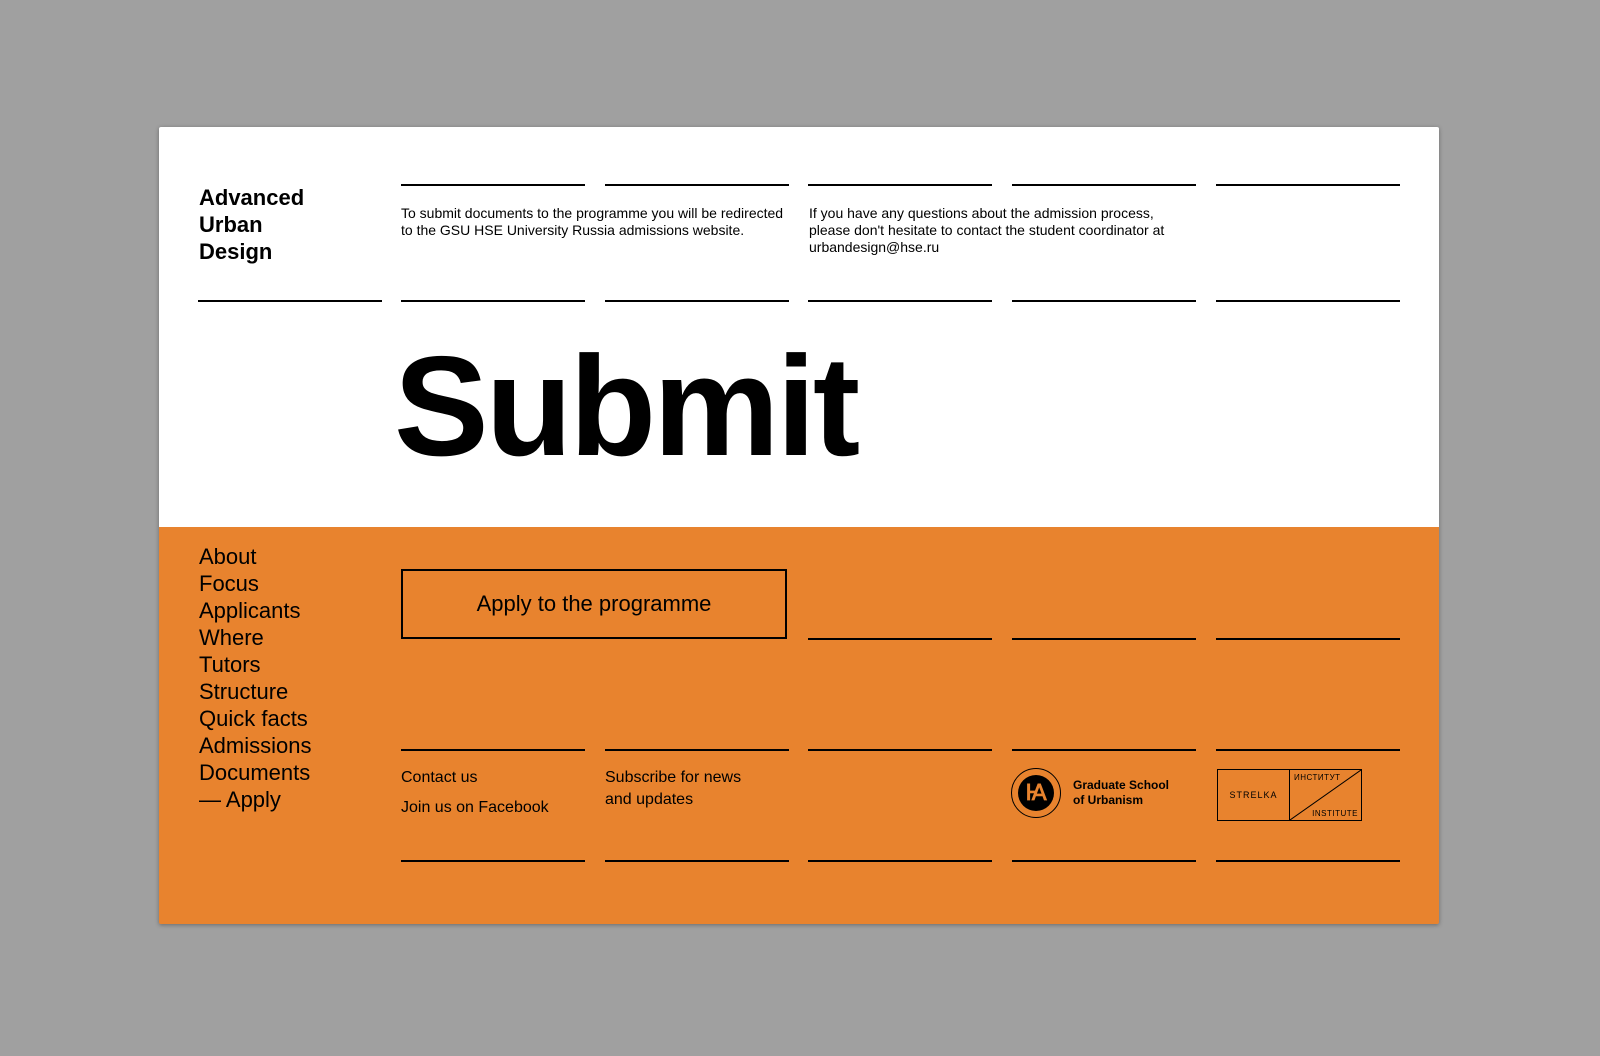  I want to click on nav-item-about: About, so click(255, 556).